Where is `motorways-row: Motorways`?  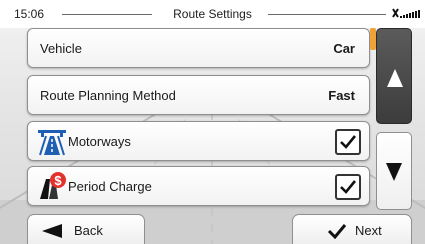 motorways-row: Motorways is located at coordinates (198, 141).